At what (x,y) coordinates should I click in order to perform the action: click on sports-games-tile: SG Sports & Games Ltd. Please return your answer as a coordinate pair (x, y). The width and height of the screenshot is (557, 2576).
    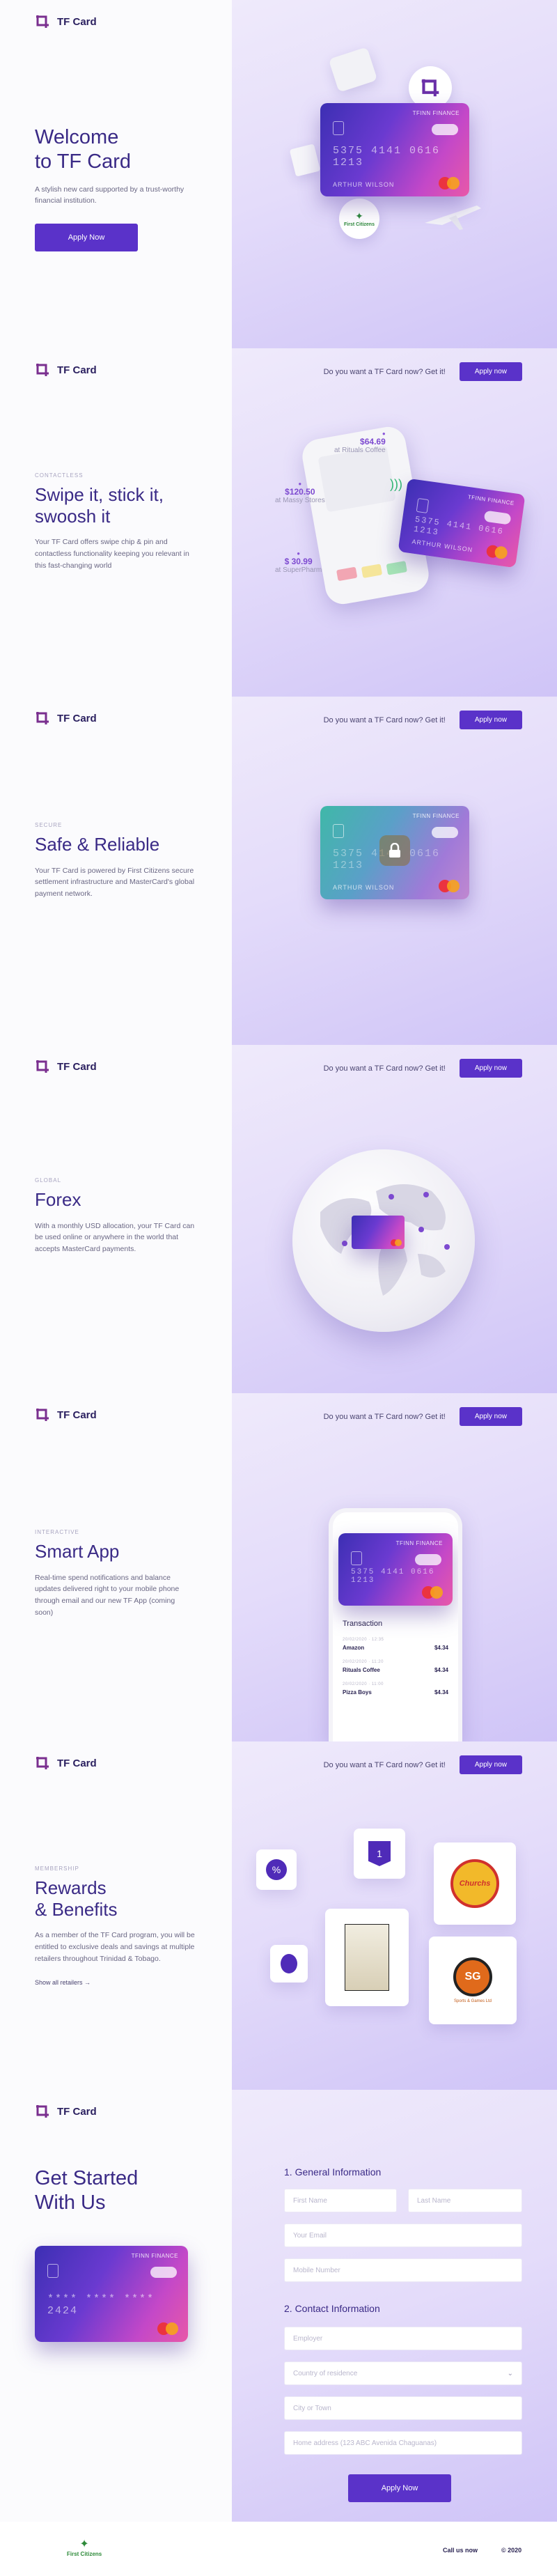
    Looking at the image, I should click on (473, 1980).